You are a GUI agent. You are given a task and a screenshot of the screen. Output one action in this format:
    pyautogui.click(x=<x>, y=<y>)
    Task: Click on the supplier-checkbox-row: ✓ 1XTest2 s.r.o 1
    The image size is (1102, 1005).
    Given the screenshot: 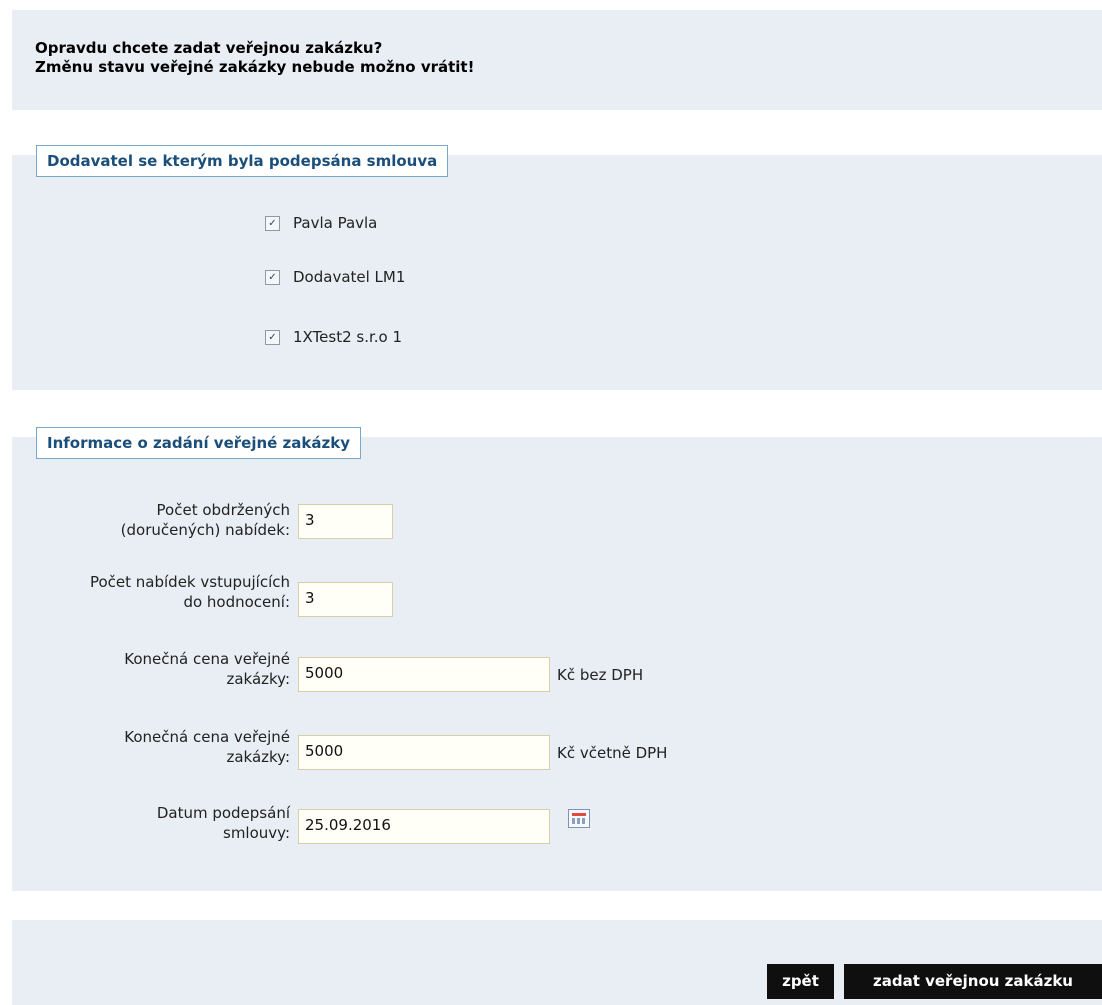 What is the action you would take?
    pyautogui.click(x=333, y=337)
    